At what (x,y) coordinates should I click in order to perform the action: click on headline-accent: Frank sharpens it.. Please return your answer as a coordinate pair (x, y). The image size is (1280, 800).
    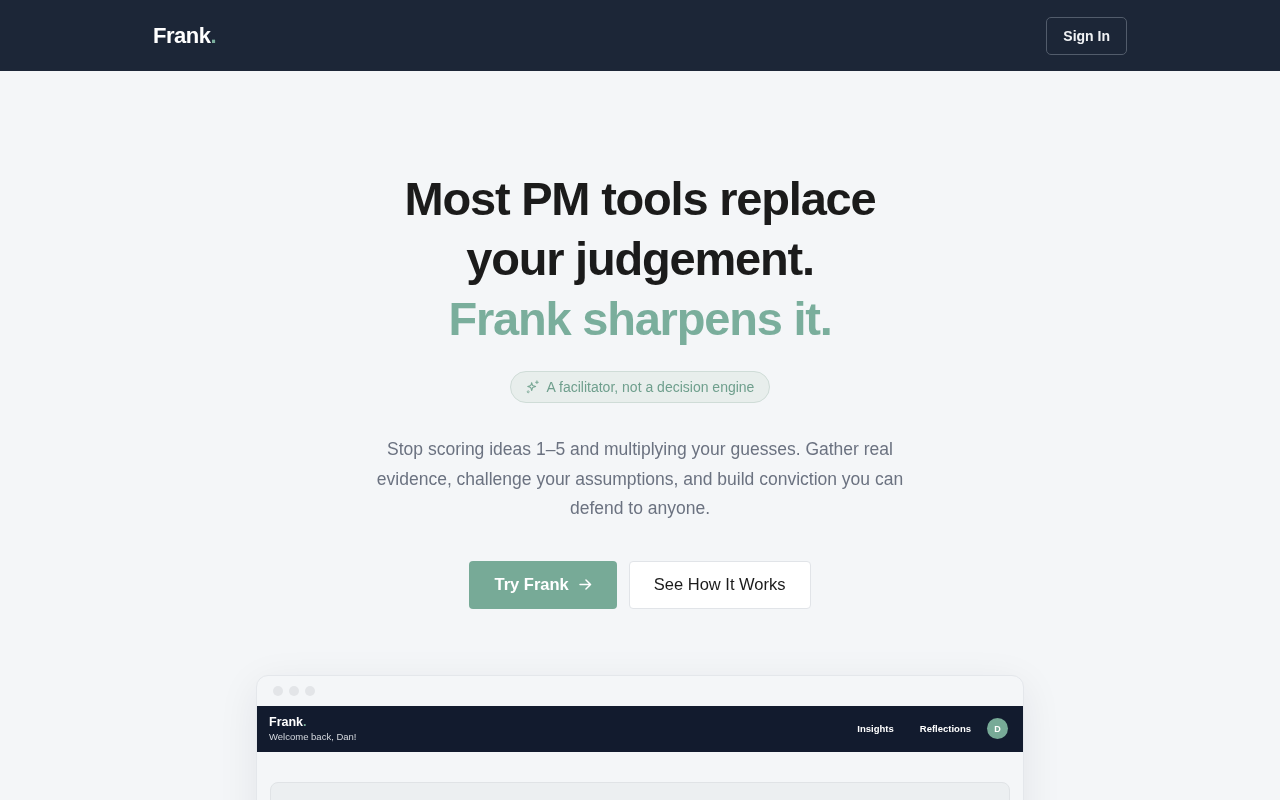
    Looking at the image, I should click on (640, 319).